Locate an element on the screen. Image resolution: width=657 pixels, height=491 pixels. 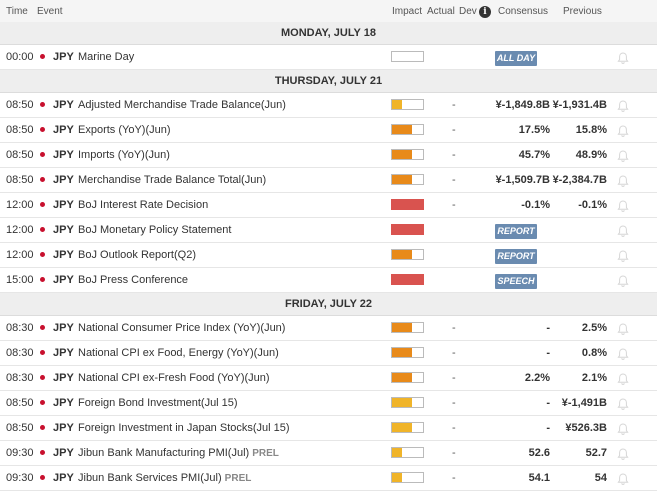
event-name: National CPI ex Food, Energy (YoY)(Jun) is located at coordinates (178, 353).